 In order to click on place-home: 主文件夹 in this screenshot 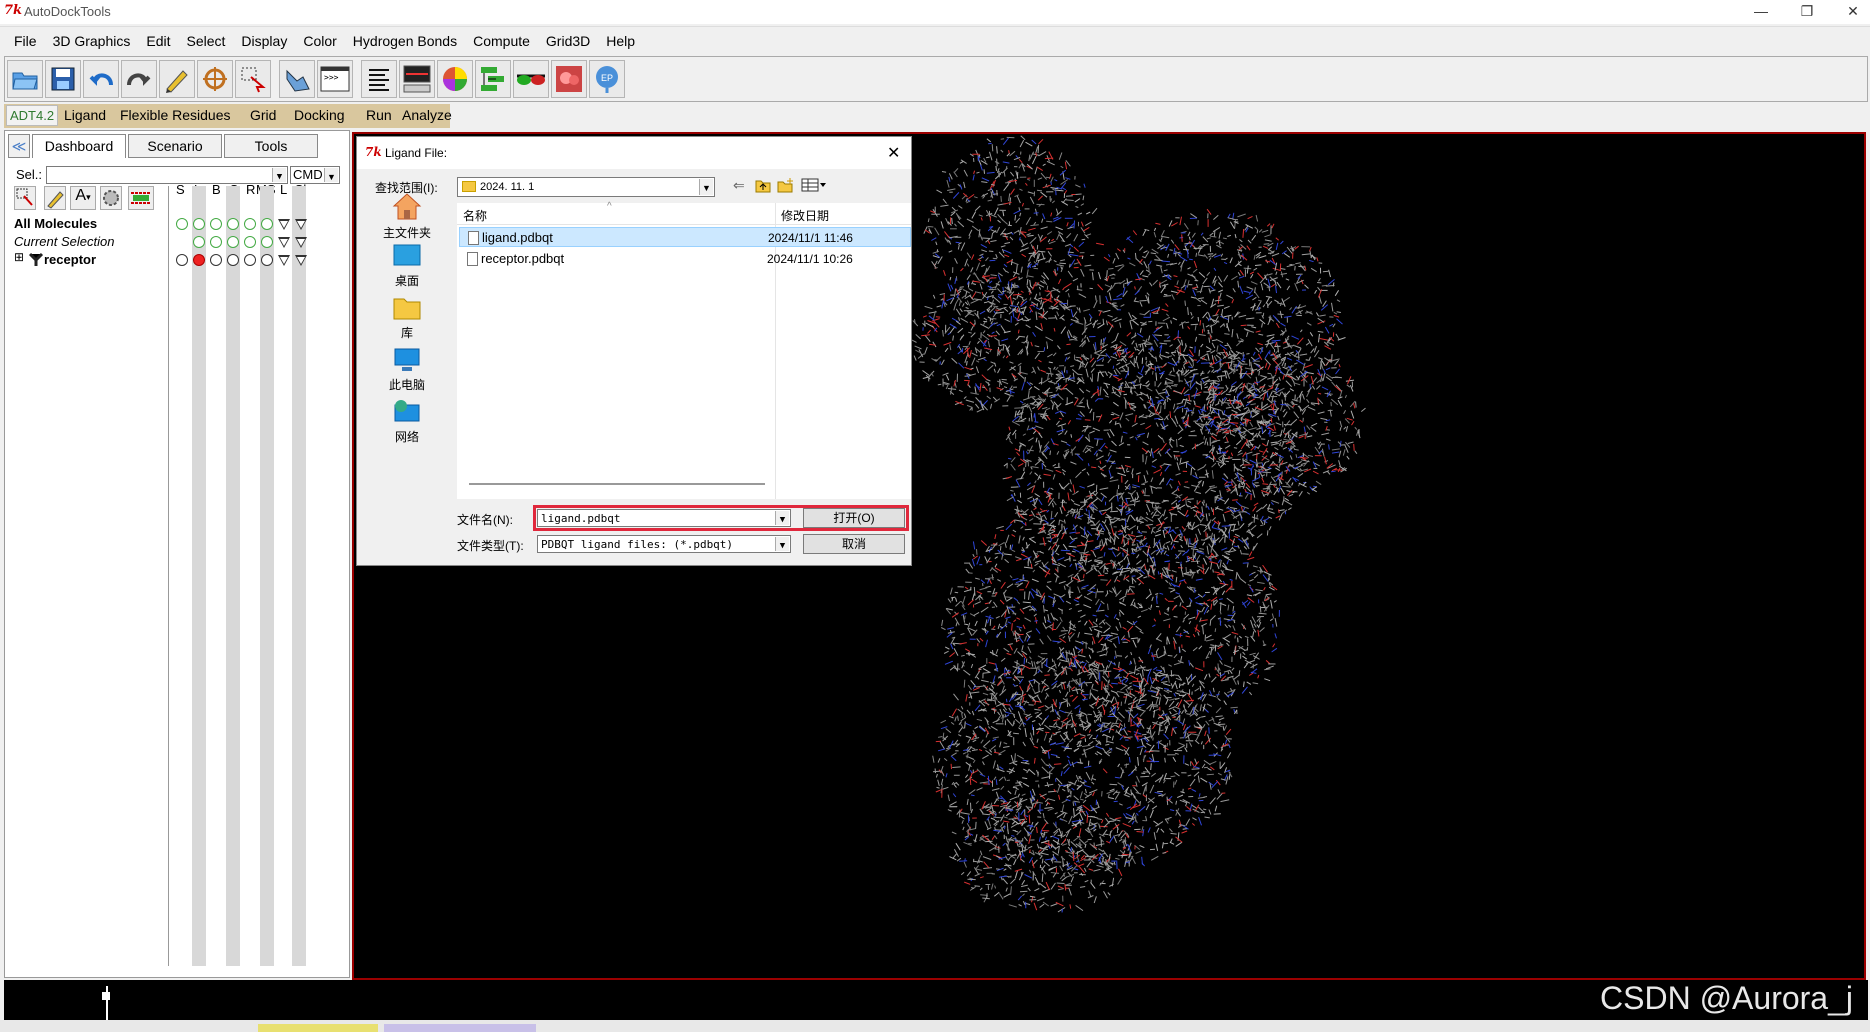, I will do `click(407, 216)`.